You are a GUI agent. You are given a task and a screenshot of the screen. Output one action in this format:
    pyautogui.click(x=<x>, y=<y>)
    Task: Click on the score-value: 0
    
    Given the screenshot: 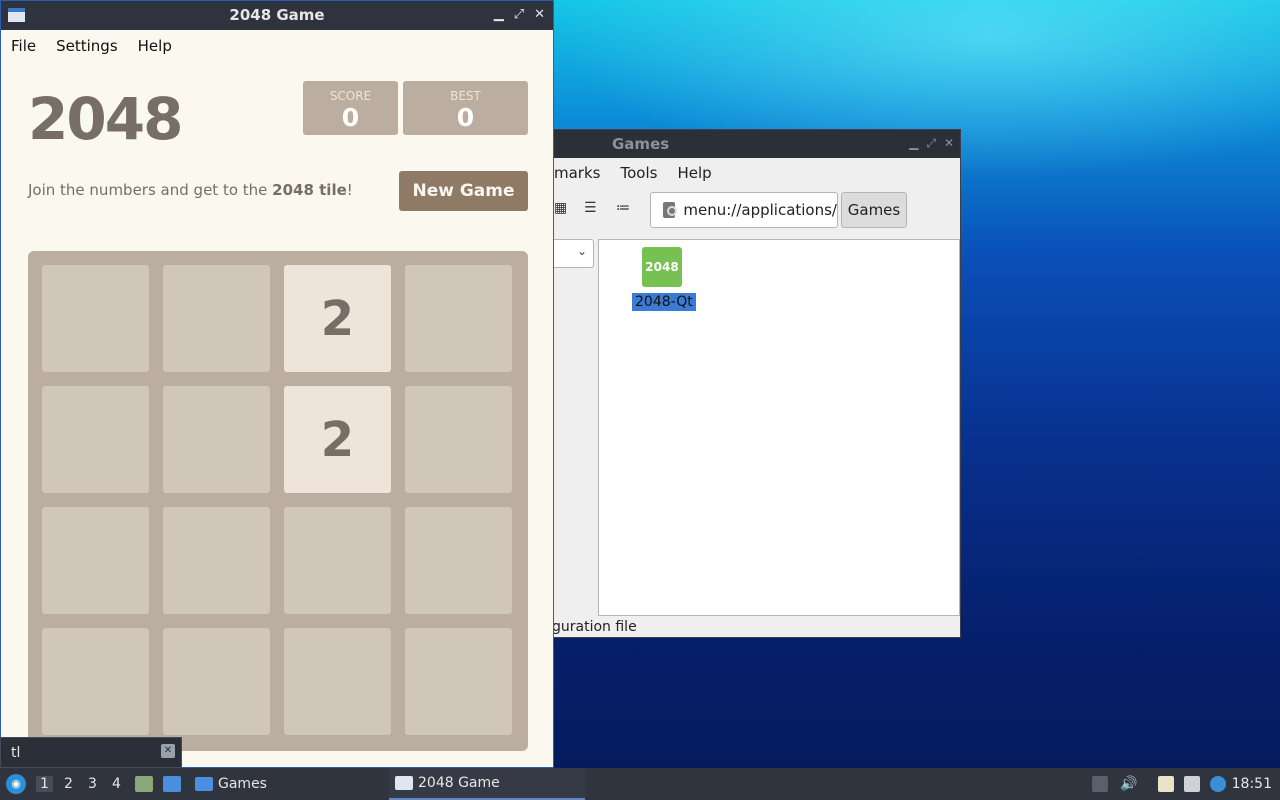 What is the action you would take?
    pyautogui.click(x=350, y=117)
    